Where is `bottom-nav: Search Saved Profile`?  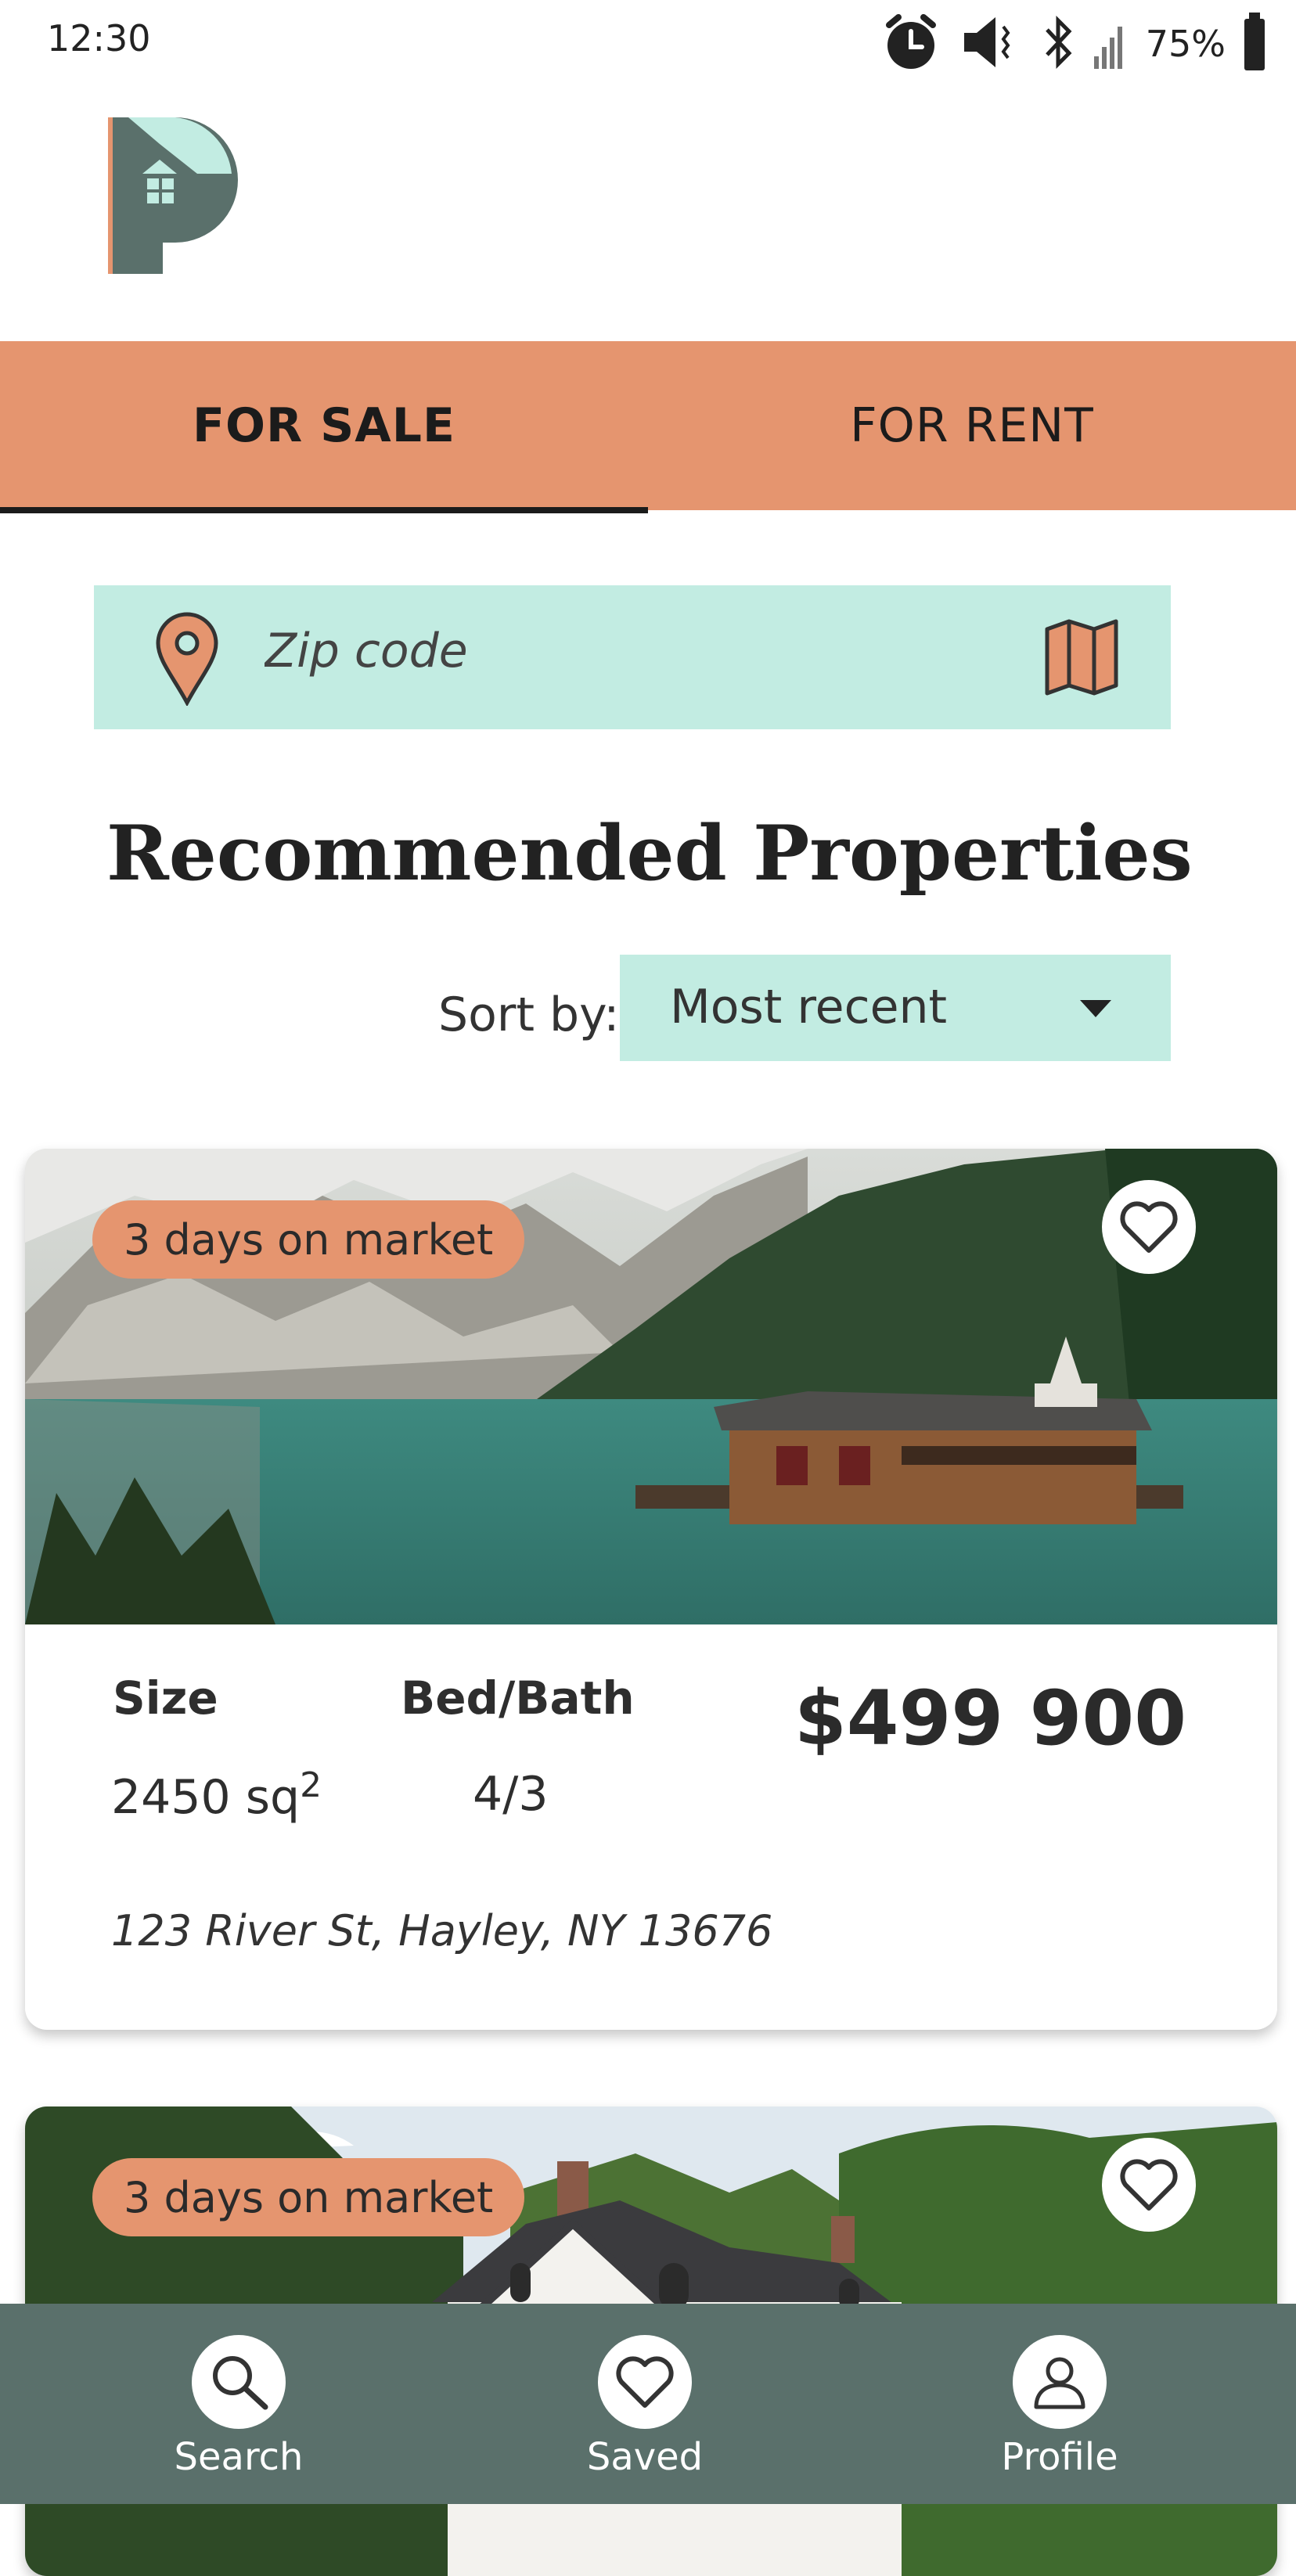
bottom-nav: Search Saved Profile is located at coordinates (648, 2404).